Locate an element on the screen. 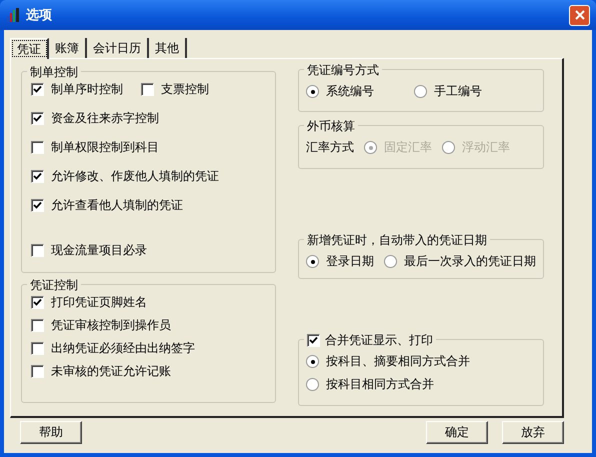  tab: 凭证 is located at coordinates (29, 48).